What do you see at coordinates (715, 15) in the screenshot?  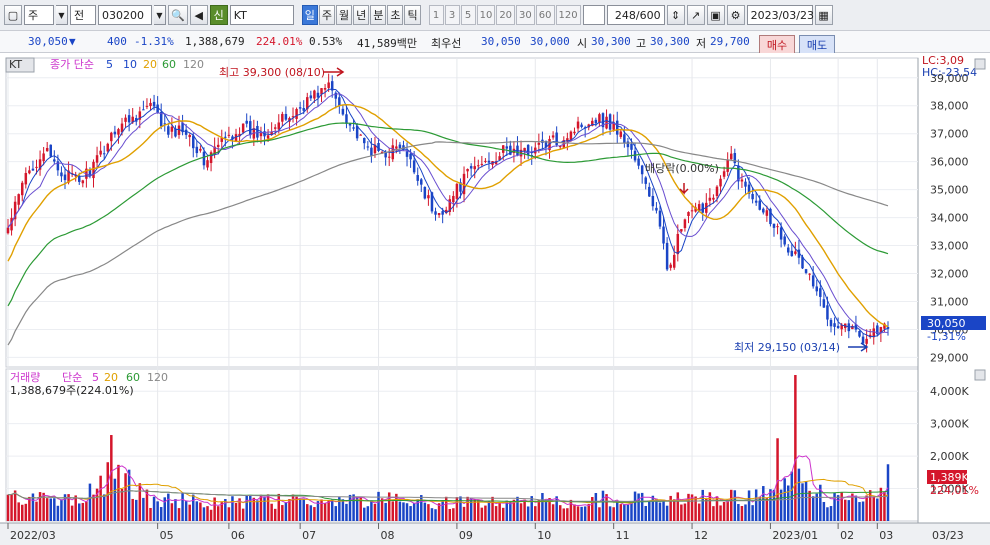 I see `save-icon: ▣` at bounding box center [715, 15].